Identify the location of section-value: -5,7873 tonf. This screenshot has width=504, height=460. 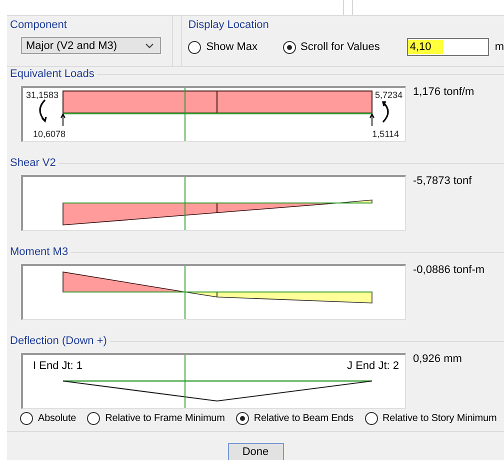
(442, 182).